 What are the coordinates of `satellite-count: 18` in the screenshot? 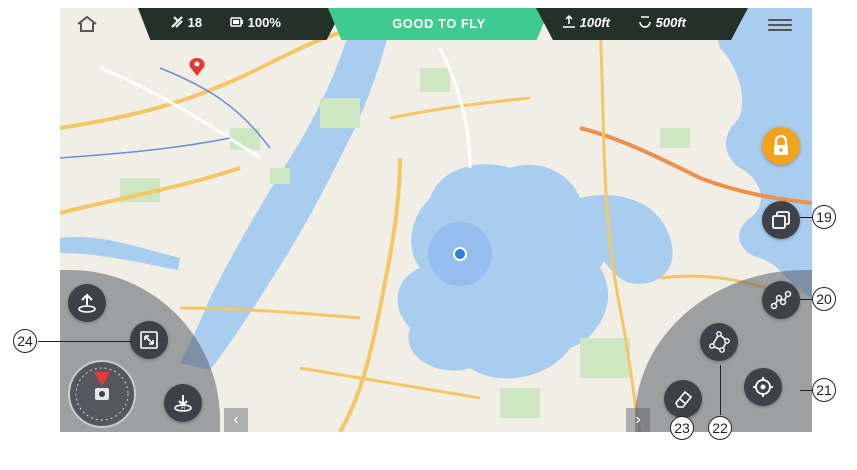 It's located at (195, 22).